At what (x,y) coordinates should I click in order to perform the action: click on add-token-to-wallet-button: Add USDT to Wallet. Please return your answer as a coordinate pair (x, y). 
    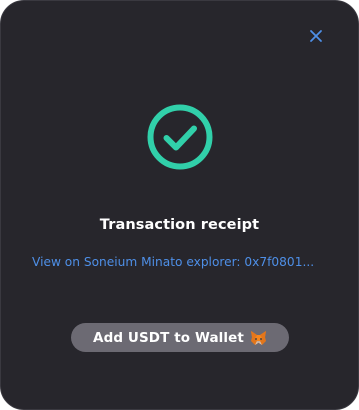
    Looking at the image, I should click on (180, 337).